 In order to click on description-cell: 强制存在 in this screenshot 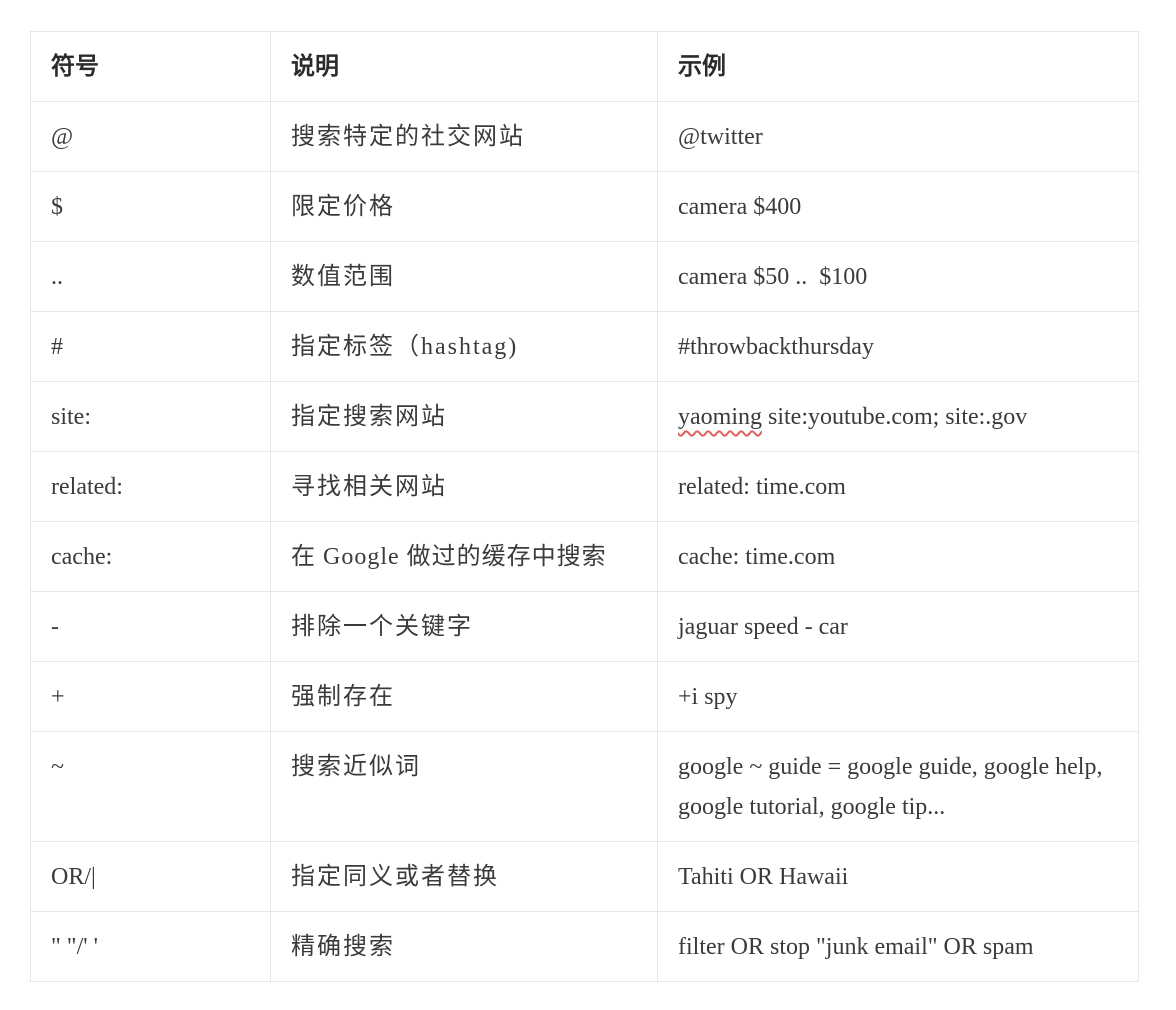, I will do `click(464, 696)`.